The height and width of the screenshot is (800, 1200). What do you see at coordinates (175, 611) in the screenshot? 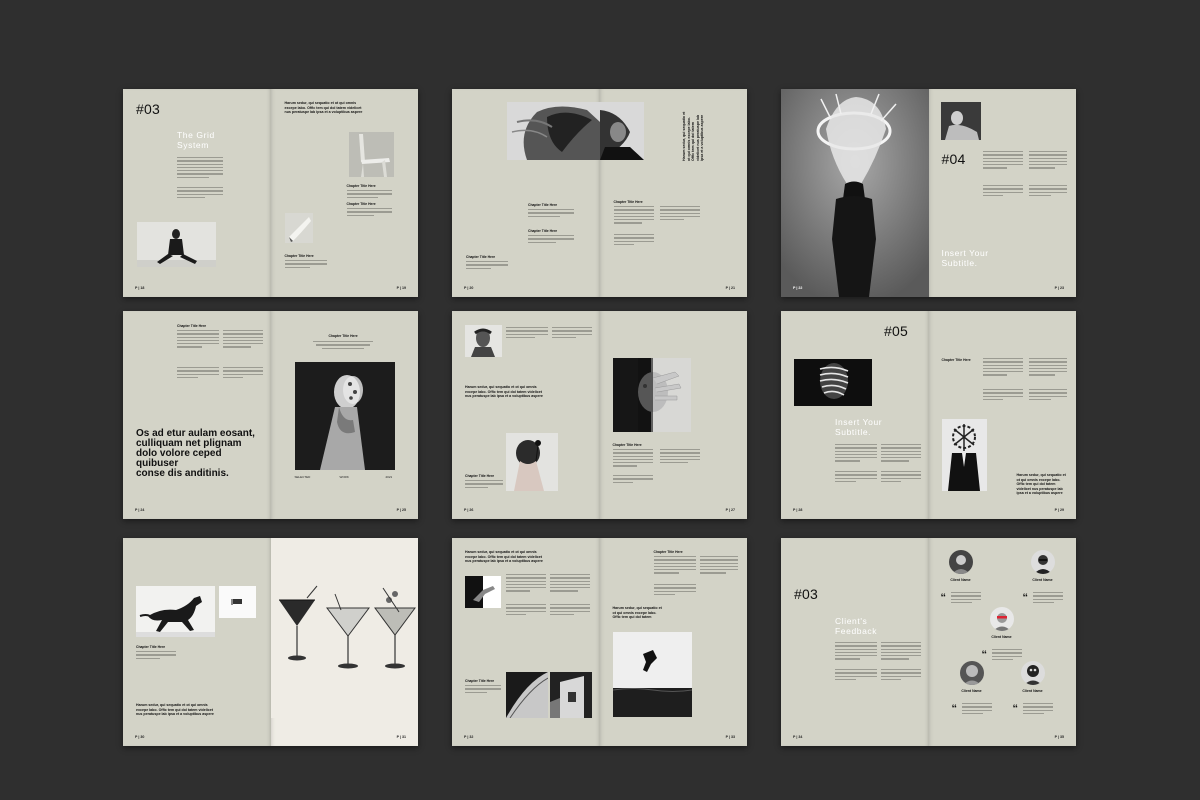
I see `photo-running-horse` at bounding box center [175, 611].